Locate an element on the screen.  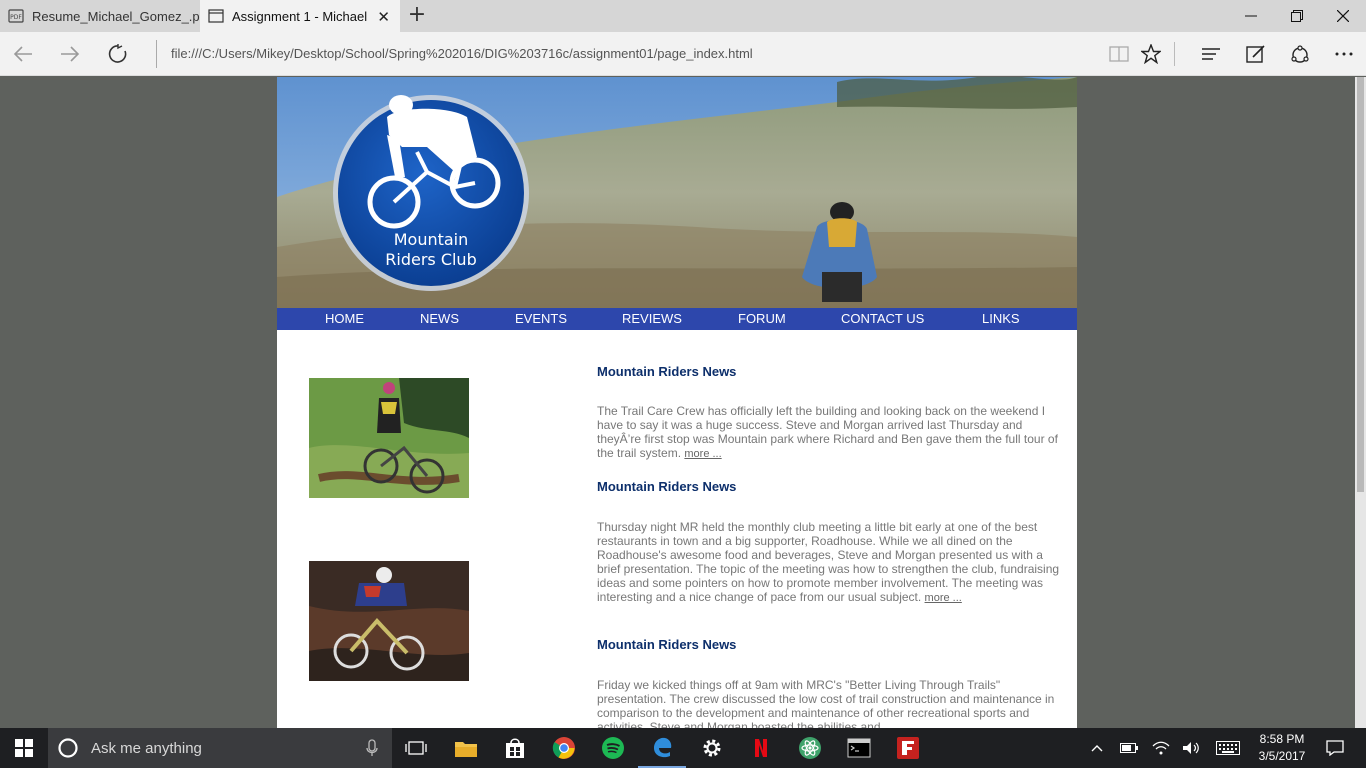
star-icon is located at coordinates (1151, 54).